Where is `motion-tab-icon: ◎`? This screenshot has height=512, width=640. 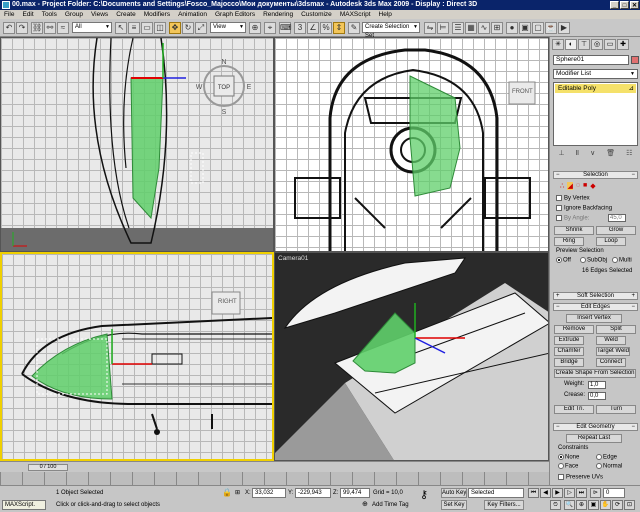 motion-tab-icon: ◎ is located at coordinates (597, 44).